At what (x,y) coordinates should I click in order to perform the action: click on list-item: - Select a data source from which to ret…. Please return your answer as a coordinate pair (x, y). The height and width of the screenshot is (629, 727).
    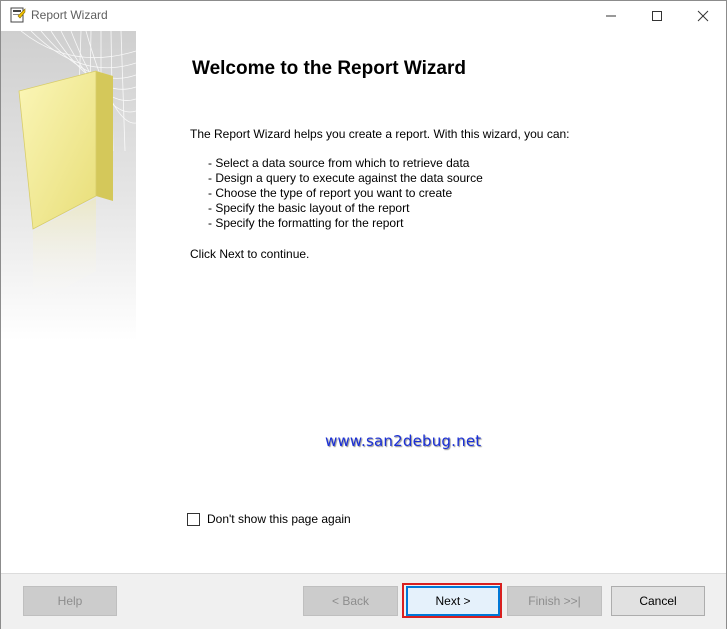
    Looking at the image, I should click on (339, 163).